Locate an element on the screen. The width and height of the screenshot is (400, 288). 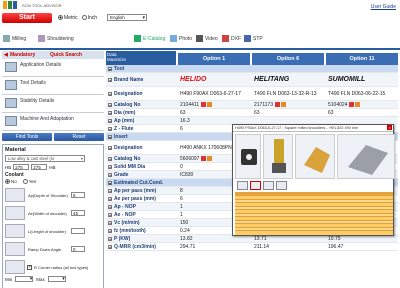
corner-radius-icon is located at coordinates (15, 267).